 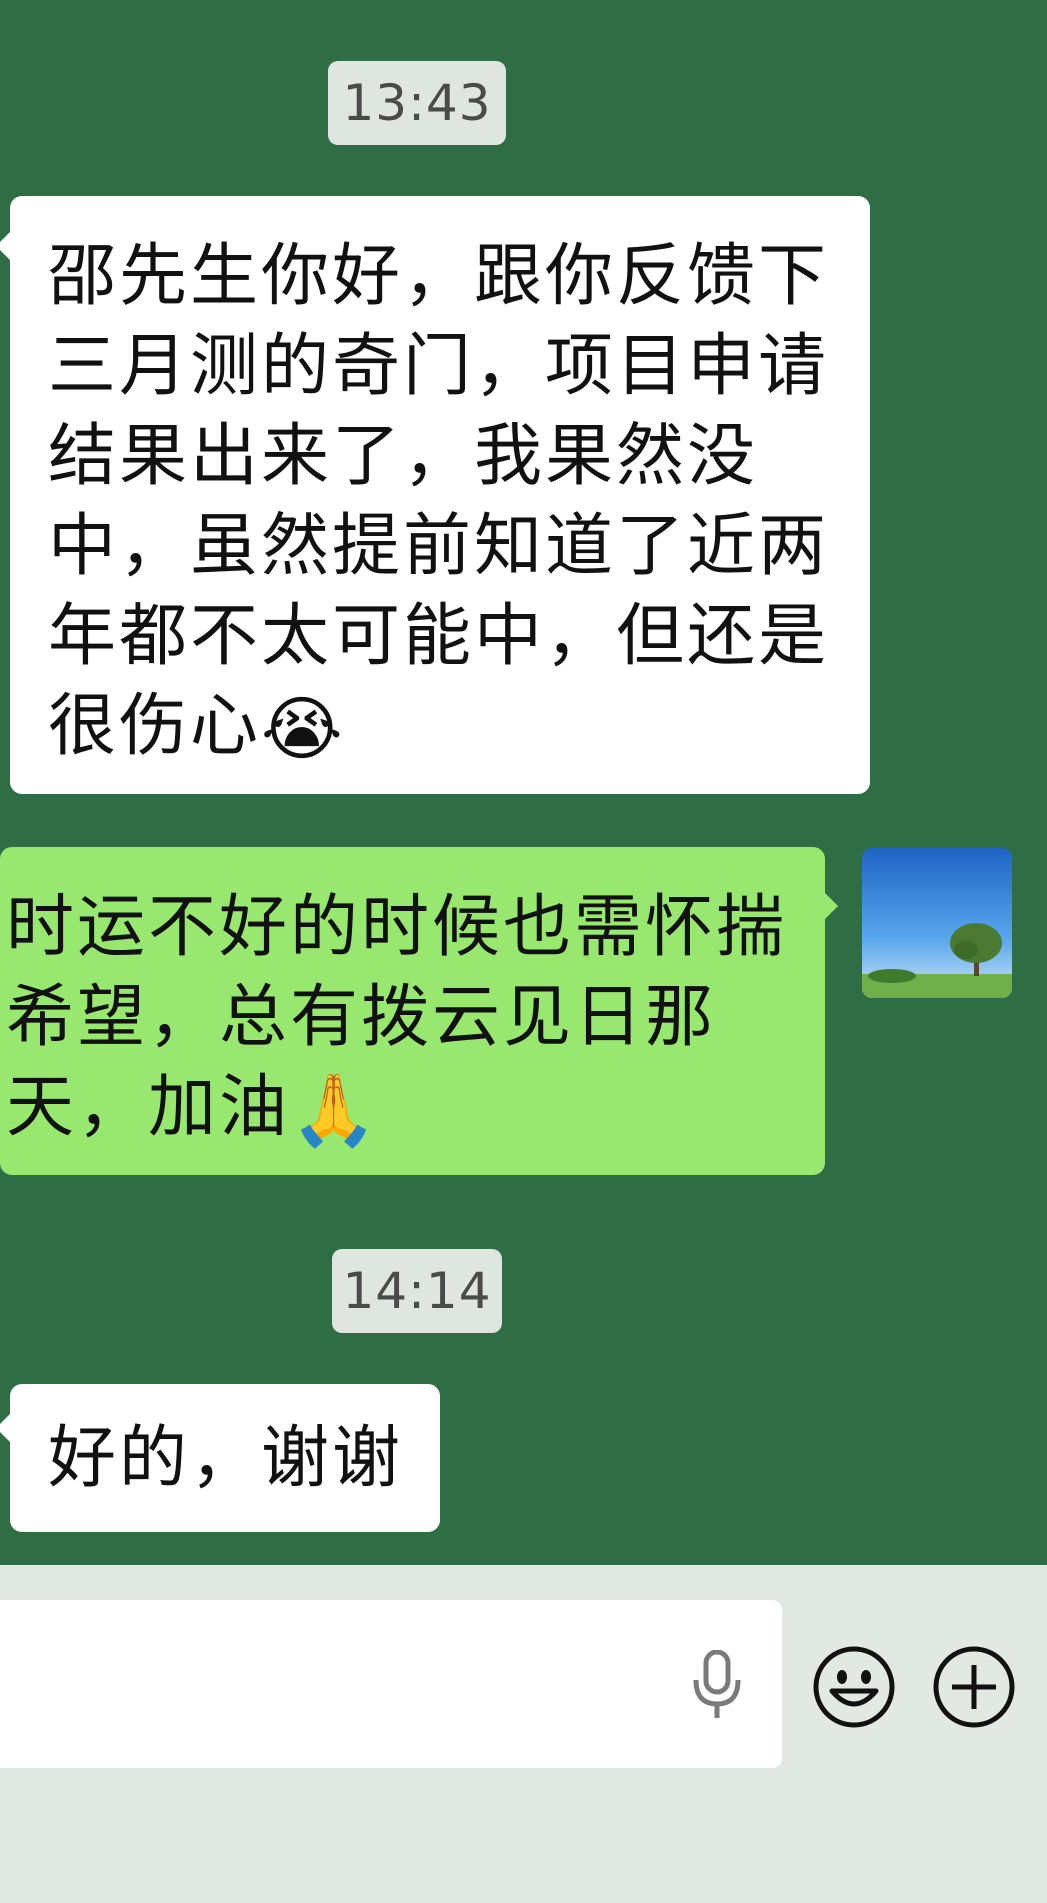 I want to click on message-input, so click(x=391, y=1684).